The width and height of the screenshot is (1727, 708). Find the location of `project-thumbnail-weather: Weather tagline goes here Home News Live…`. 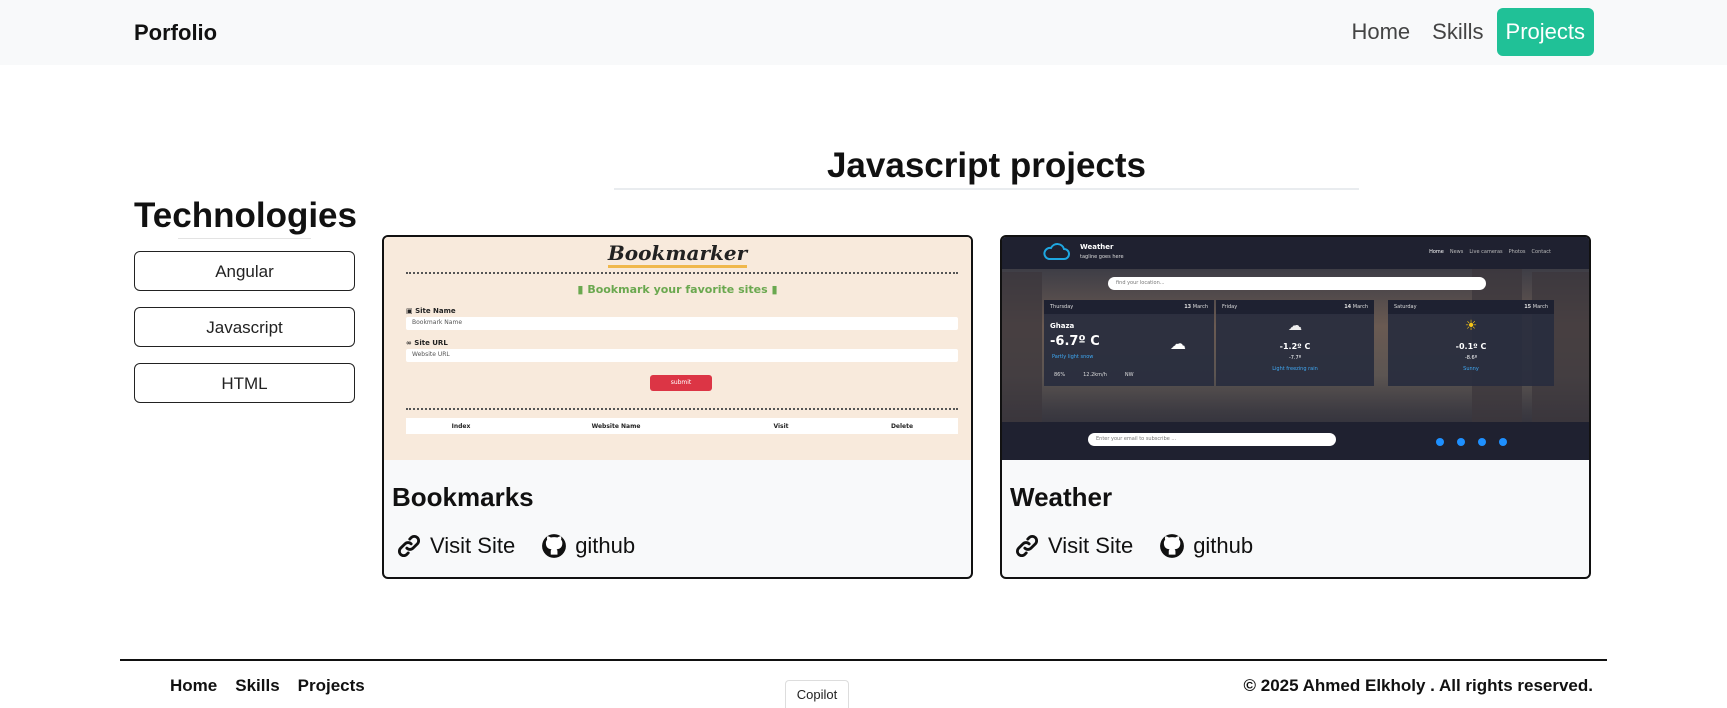

project-thumbnail-weather: Weather tagline goes here Home News Live… is located at coordinates (1295, 348).